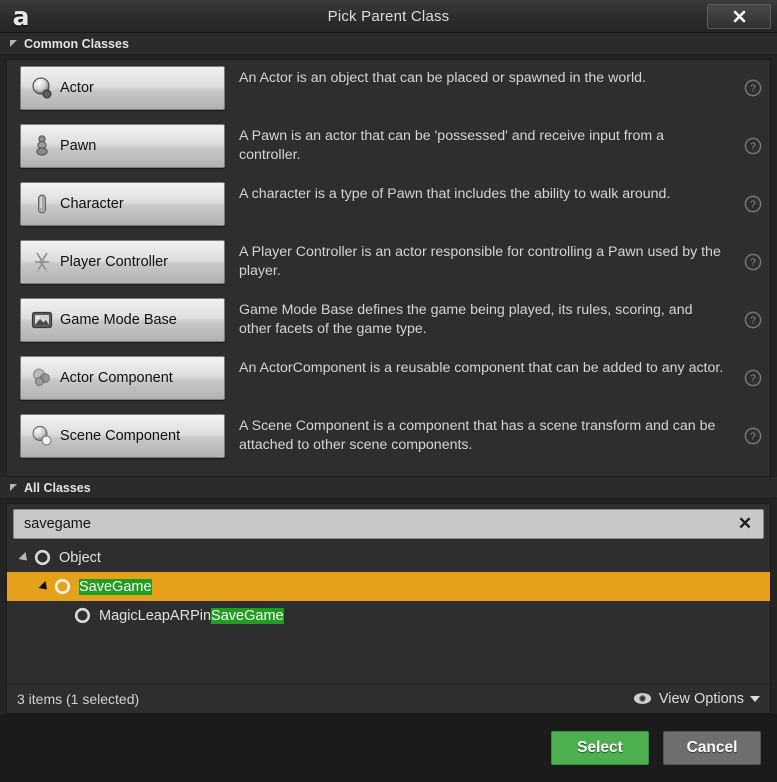 This screenshot has height=782, width=777. Describe the element at coordinates (77, 88) in the screenshot. I see `class-name-label: Actor` at that location.